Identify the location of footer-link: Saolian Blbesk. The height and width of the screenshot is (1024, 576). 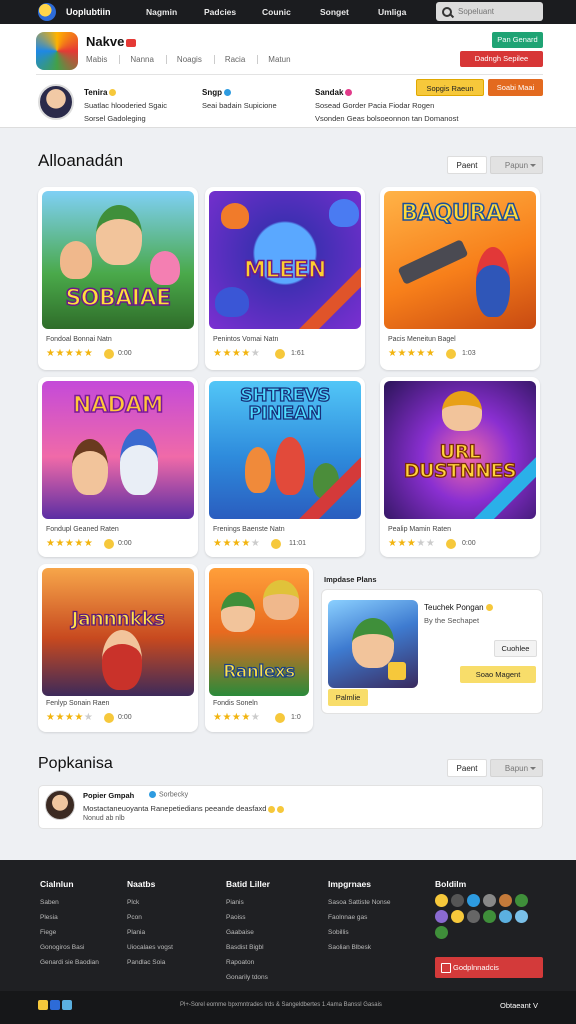
(359, 947).